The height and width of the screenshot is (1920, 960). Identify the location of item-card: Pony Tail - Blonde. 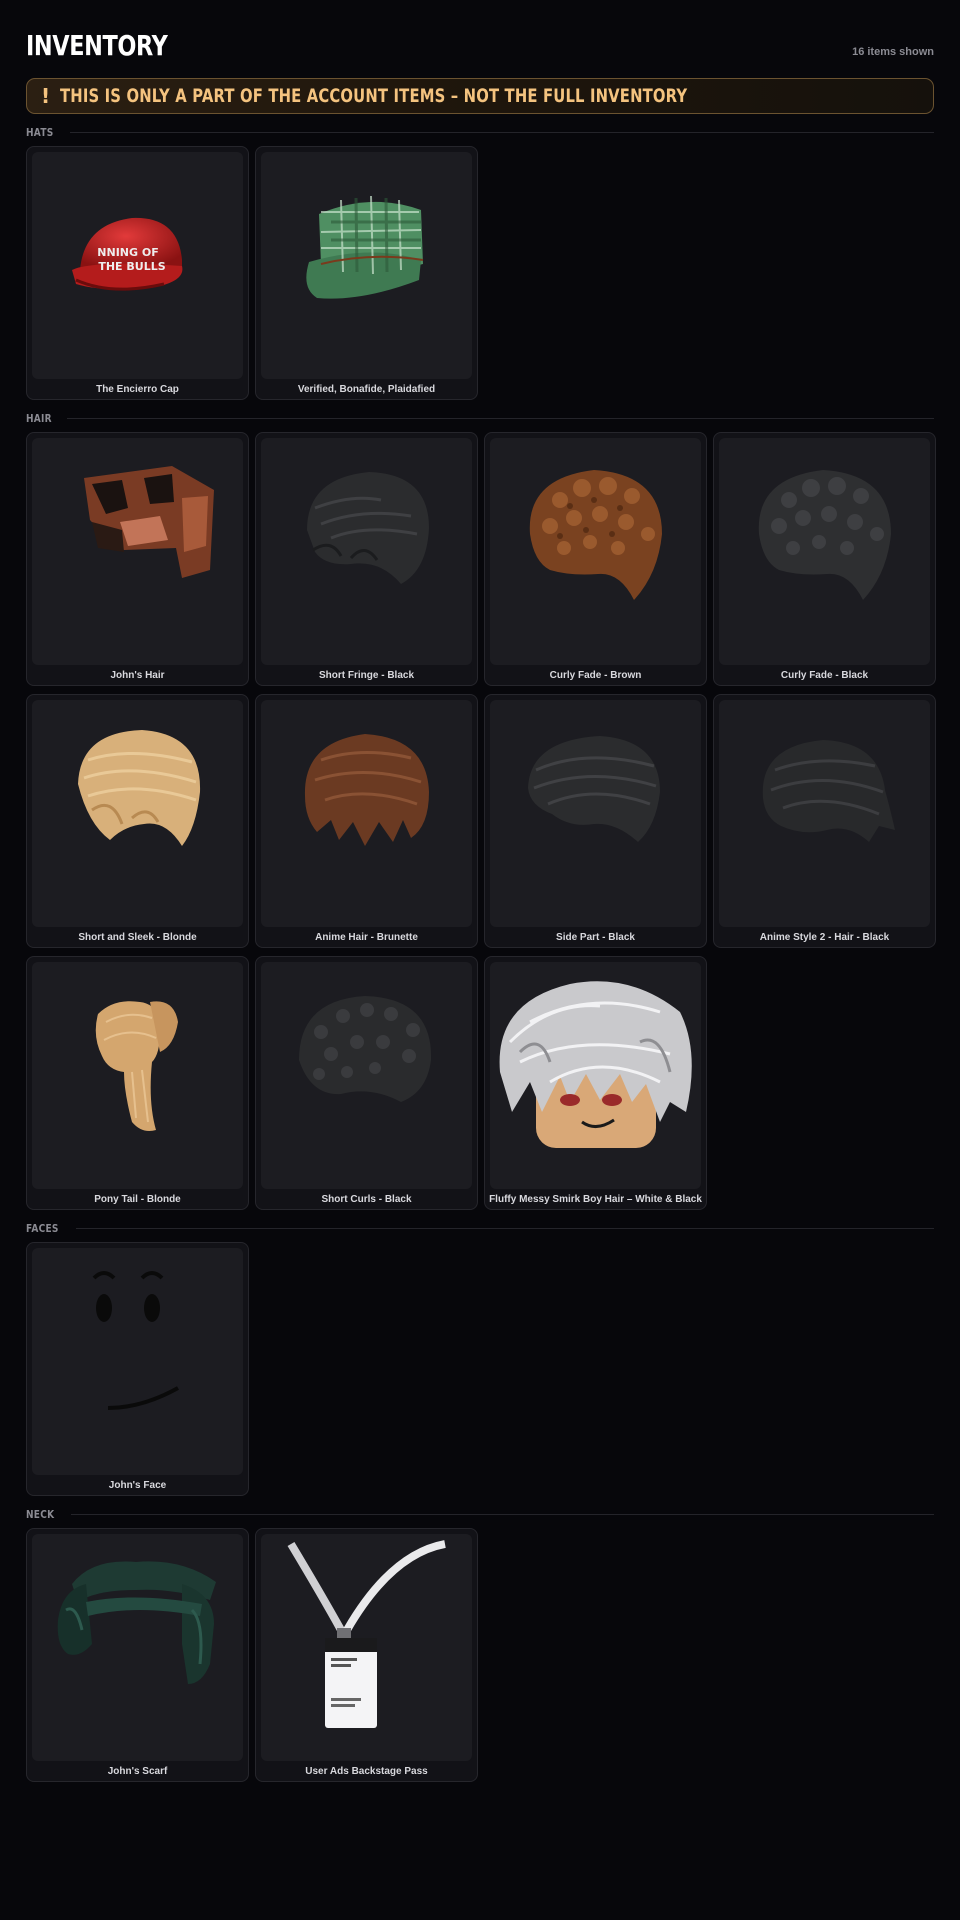
(137, 1083).